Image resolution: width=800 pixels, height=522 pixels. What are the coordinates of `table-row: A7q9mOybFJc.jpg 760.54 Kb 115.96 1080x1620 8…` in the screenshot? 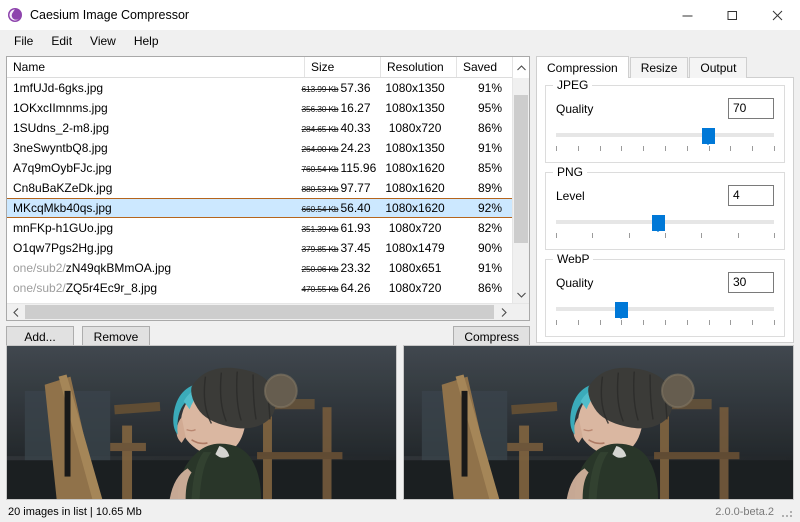 It's located at (259, 168).